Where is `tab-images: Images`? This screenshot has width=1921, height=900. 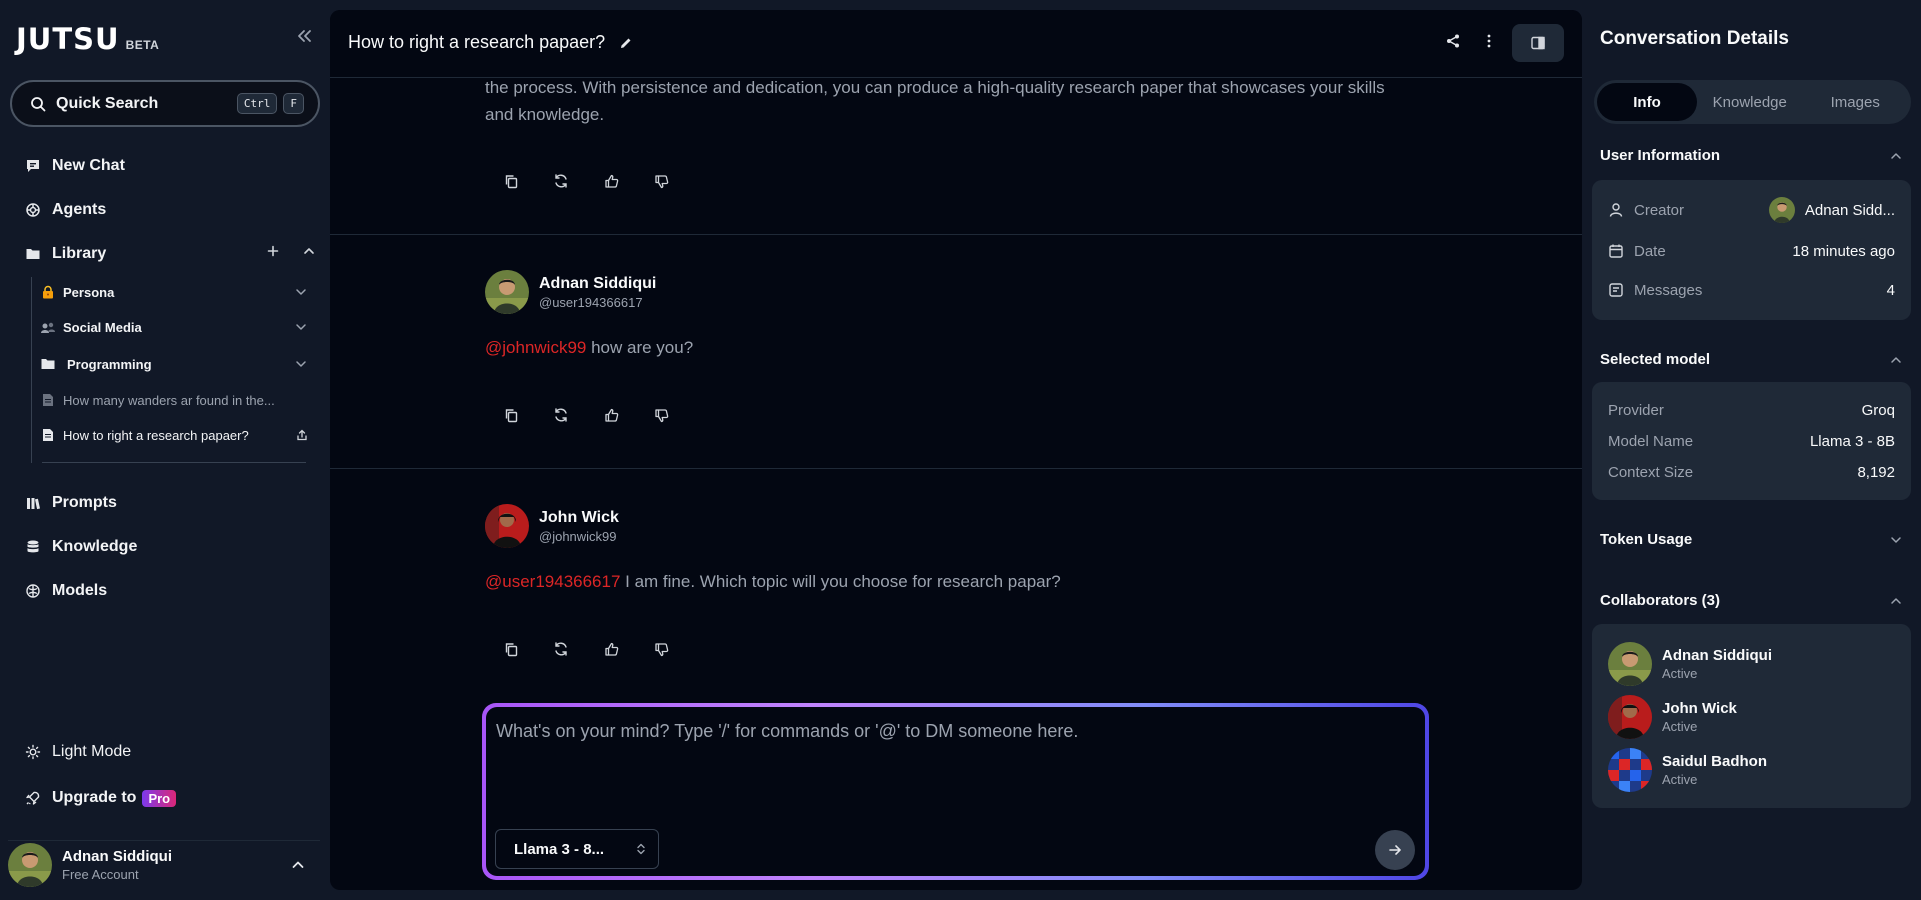 tab-images: Images is located at coordinates (1856, 102).